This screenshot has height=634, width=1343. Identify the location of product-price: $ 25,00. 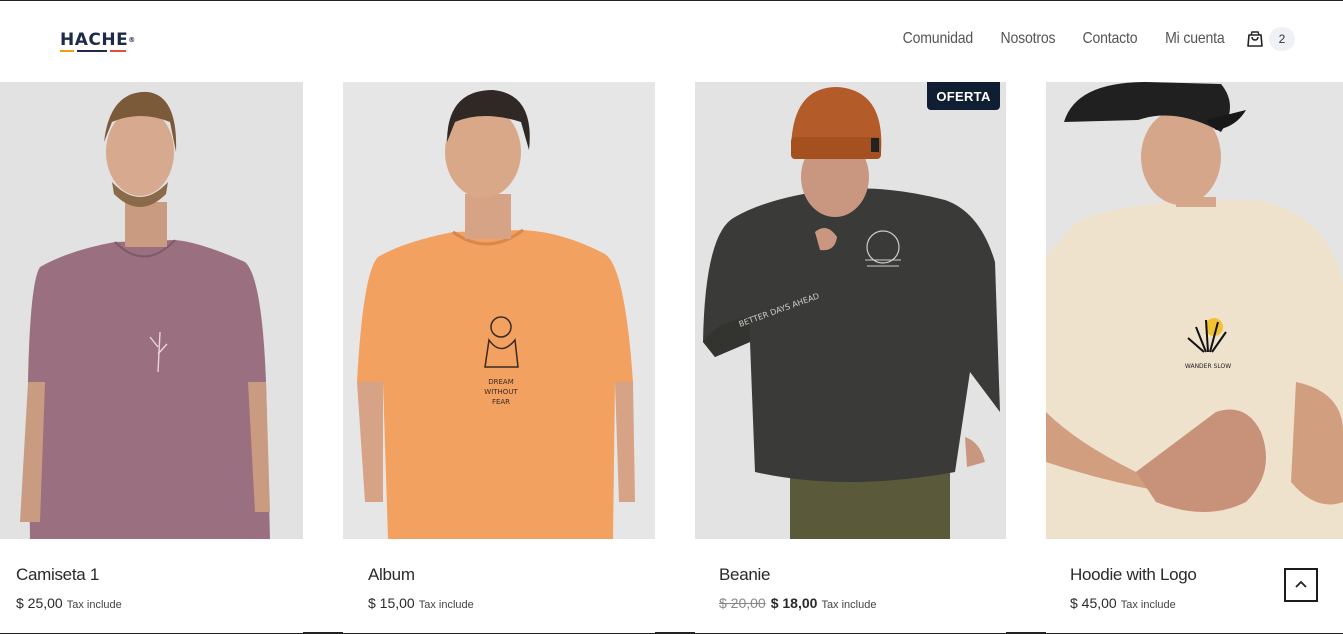
(39, 603).